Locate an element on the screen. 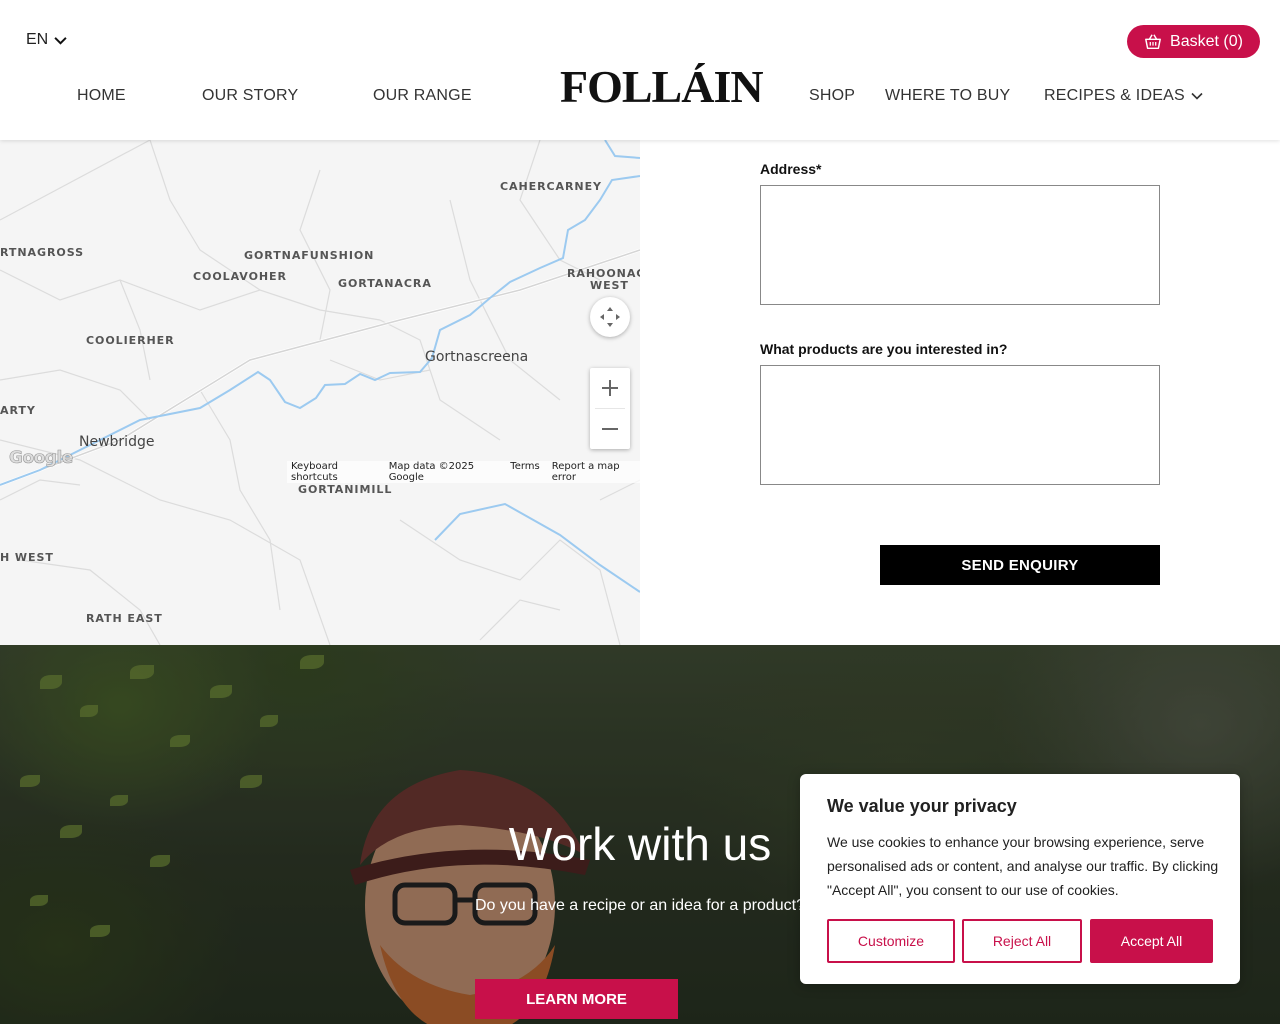 The height and width of the screenshot is (1024, 1280). map-label-gortnafunshion: GORTNAFUNSHION is located at coordinates (309, 255).